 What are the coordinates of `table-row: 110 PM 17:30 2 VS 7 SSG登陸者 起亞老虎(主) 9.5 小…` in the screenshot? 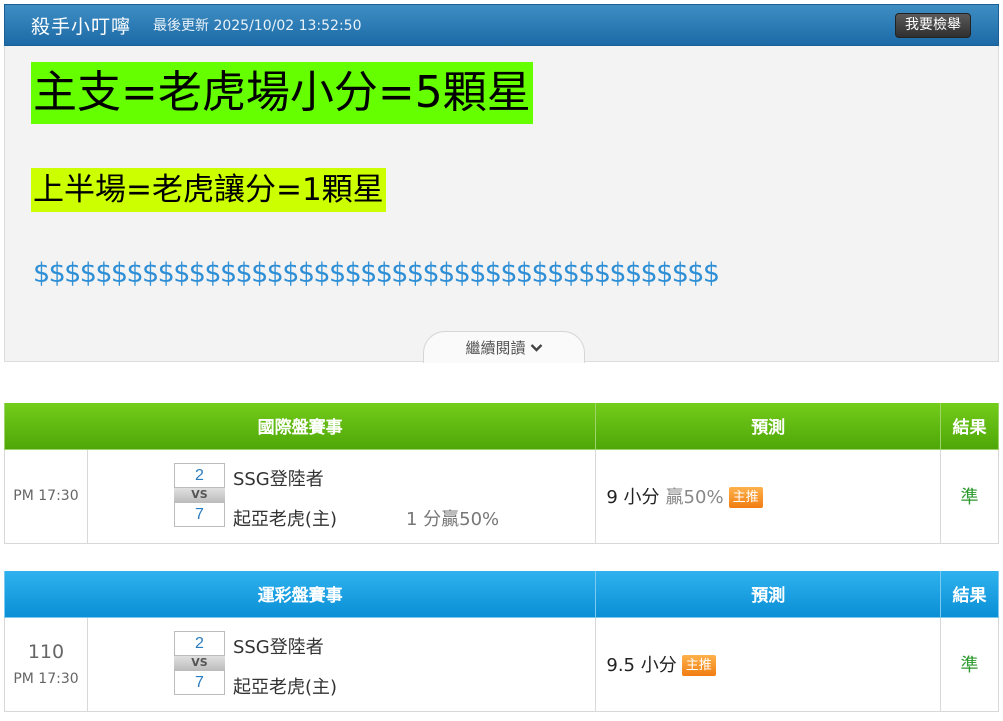 It's located at (501, 664).